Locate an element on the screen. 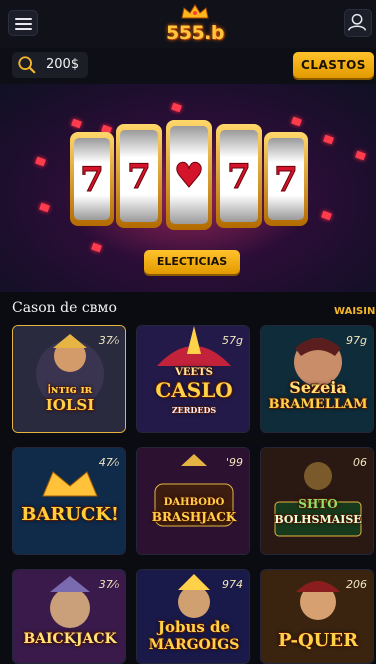 The height and width of the screenshot is (664, 376). game-title: DAHBODO is located at coordinates (194, 502).